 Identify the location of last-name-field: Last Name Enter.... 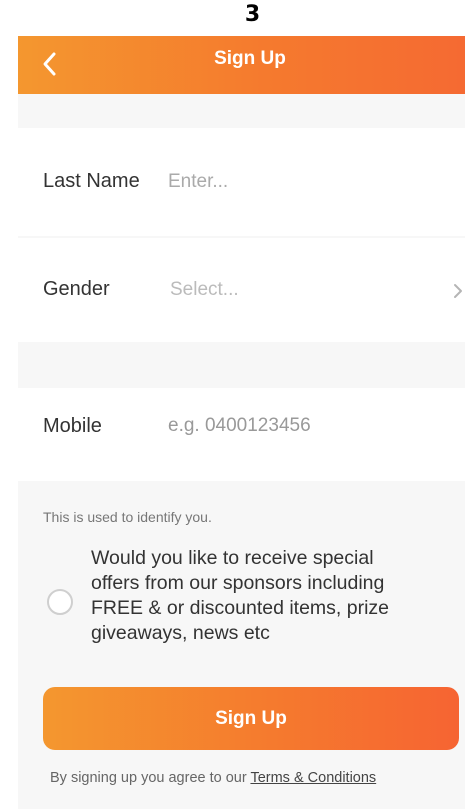
(241, 182).